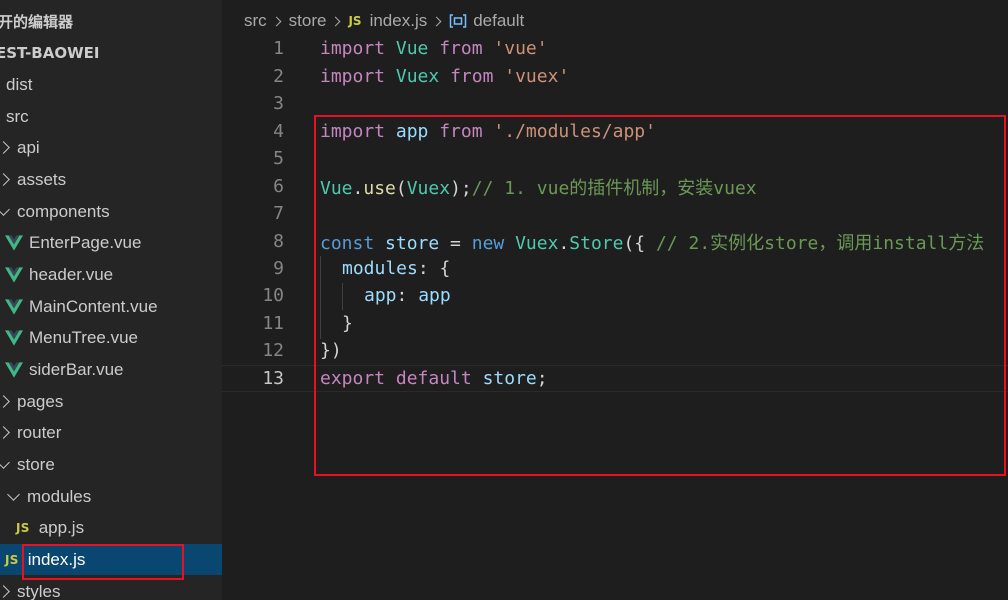 The height and width of the screenshot is (600, 1008). I want to click on breadcrumb-item-src: src, so click(255, 21).